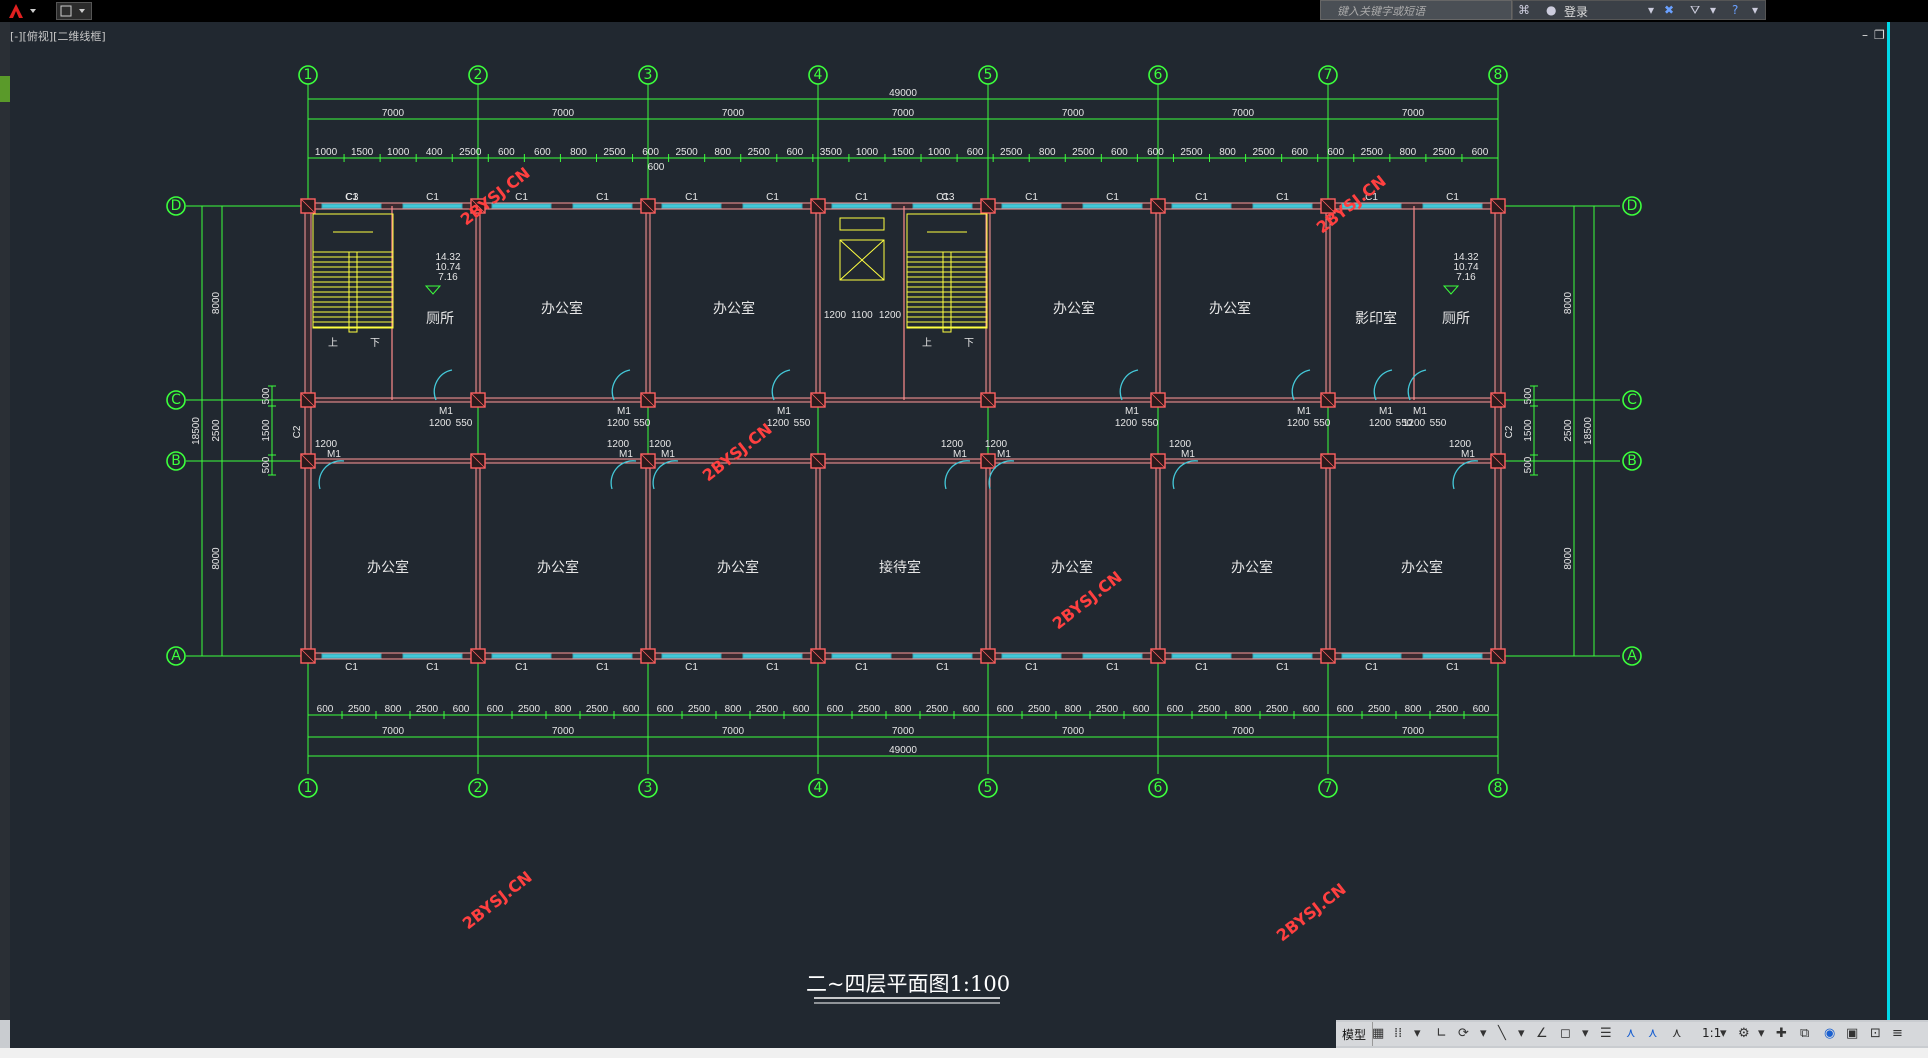 The image size is (1928, 1058). I want to click on lineweight-icon: ☰, so click(1606, 1033).